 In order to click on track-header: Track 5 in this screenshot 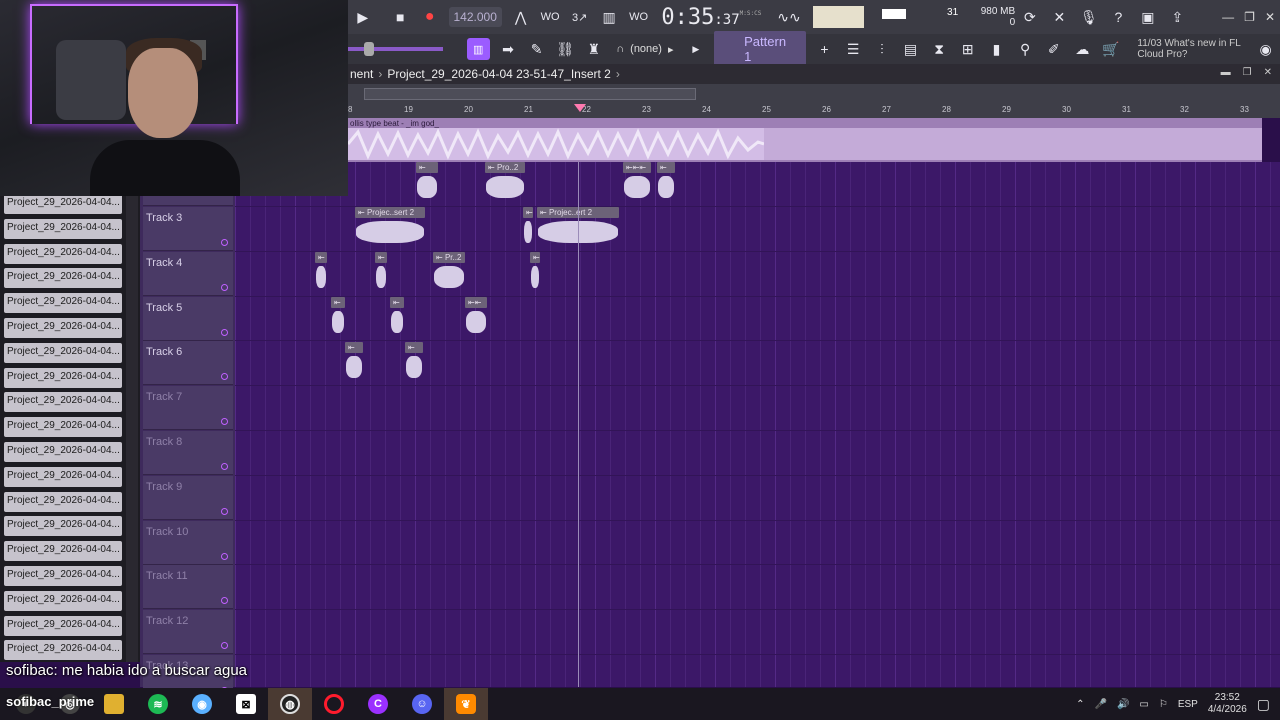, I will do `click(188, 318)`.